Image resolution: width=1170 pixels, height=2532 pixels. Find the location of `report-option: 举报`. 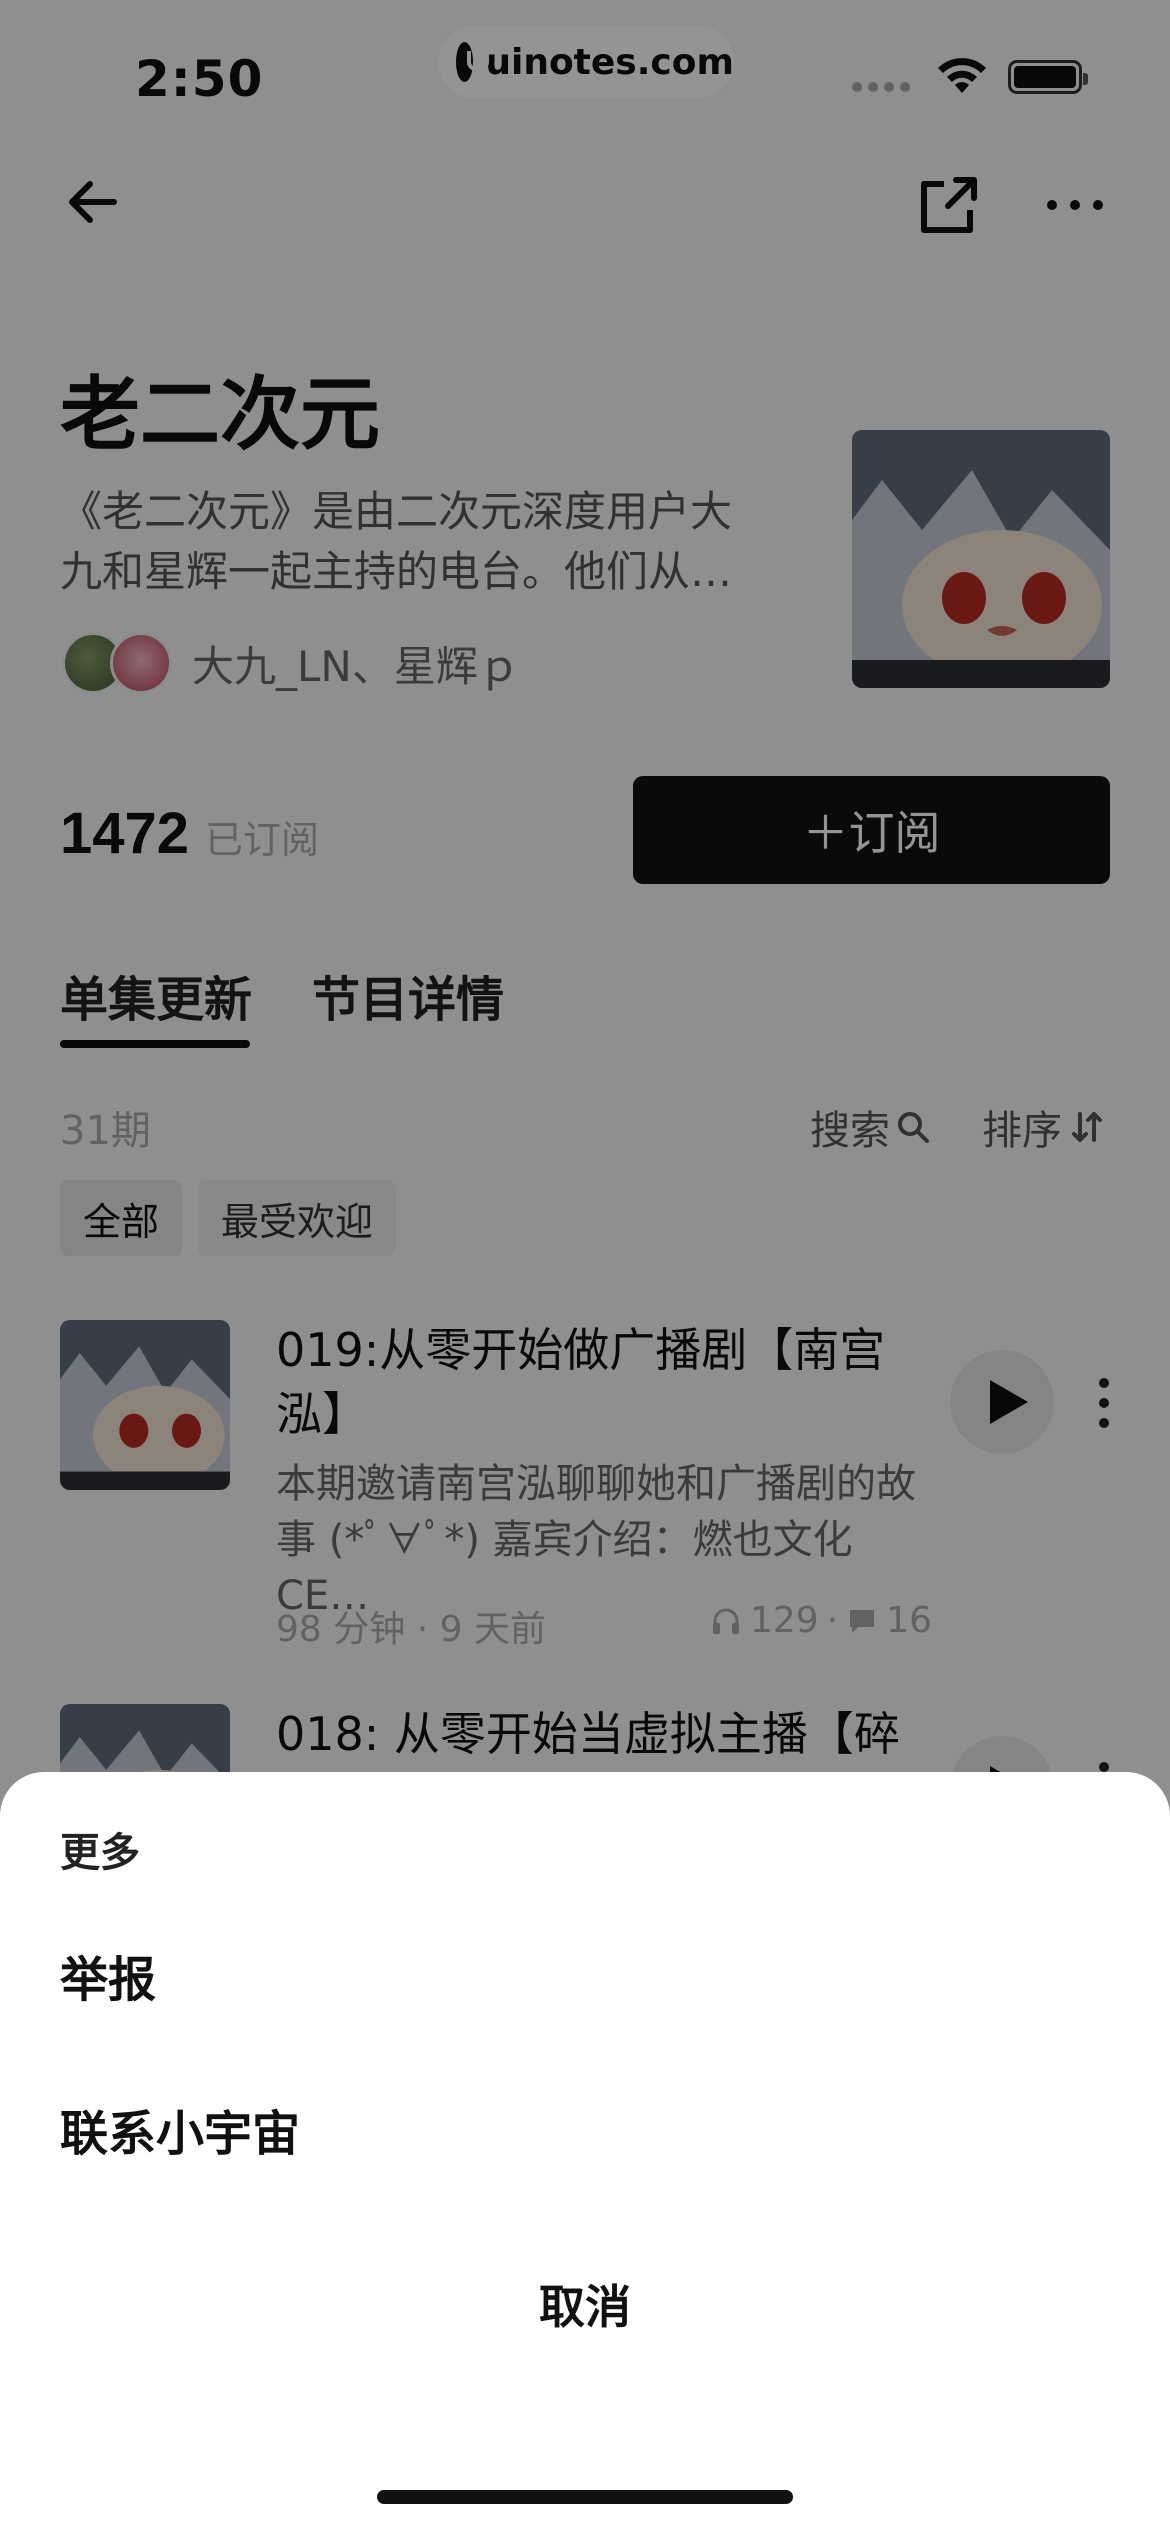

report-option: 举报 is located at coordinates (108, 1975).